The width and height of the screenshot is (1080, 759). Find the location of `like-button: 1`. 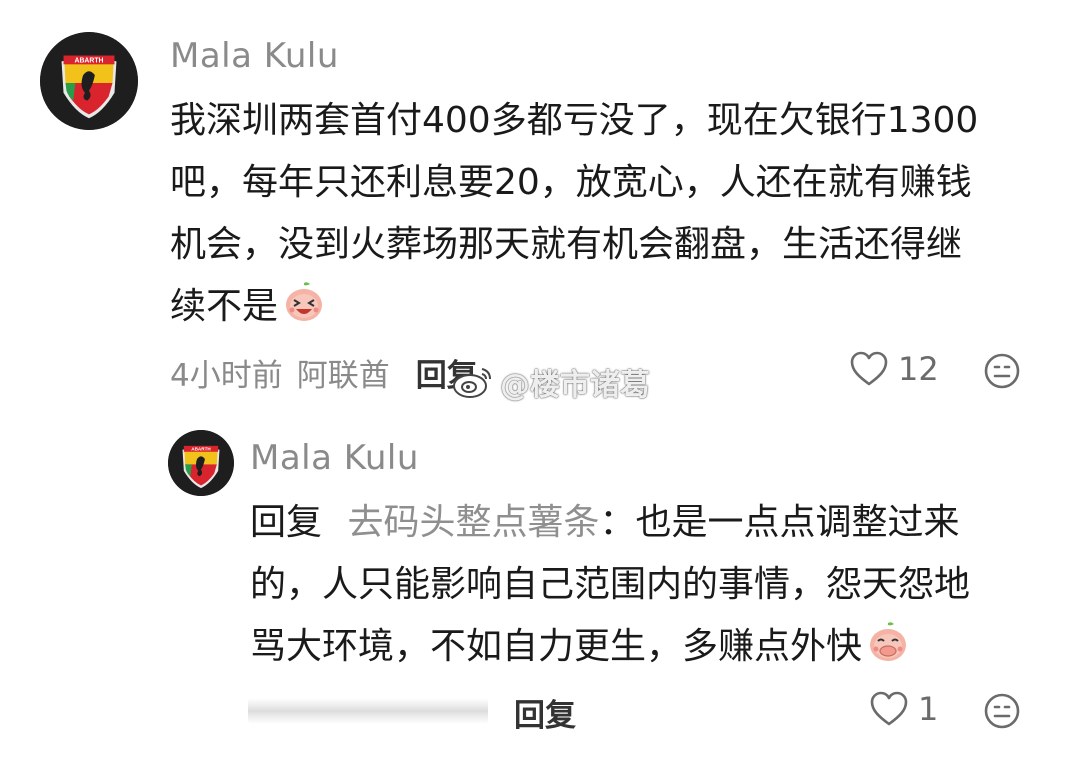

like-button: 1 is located at coordinates (904, 709).